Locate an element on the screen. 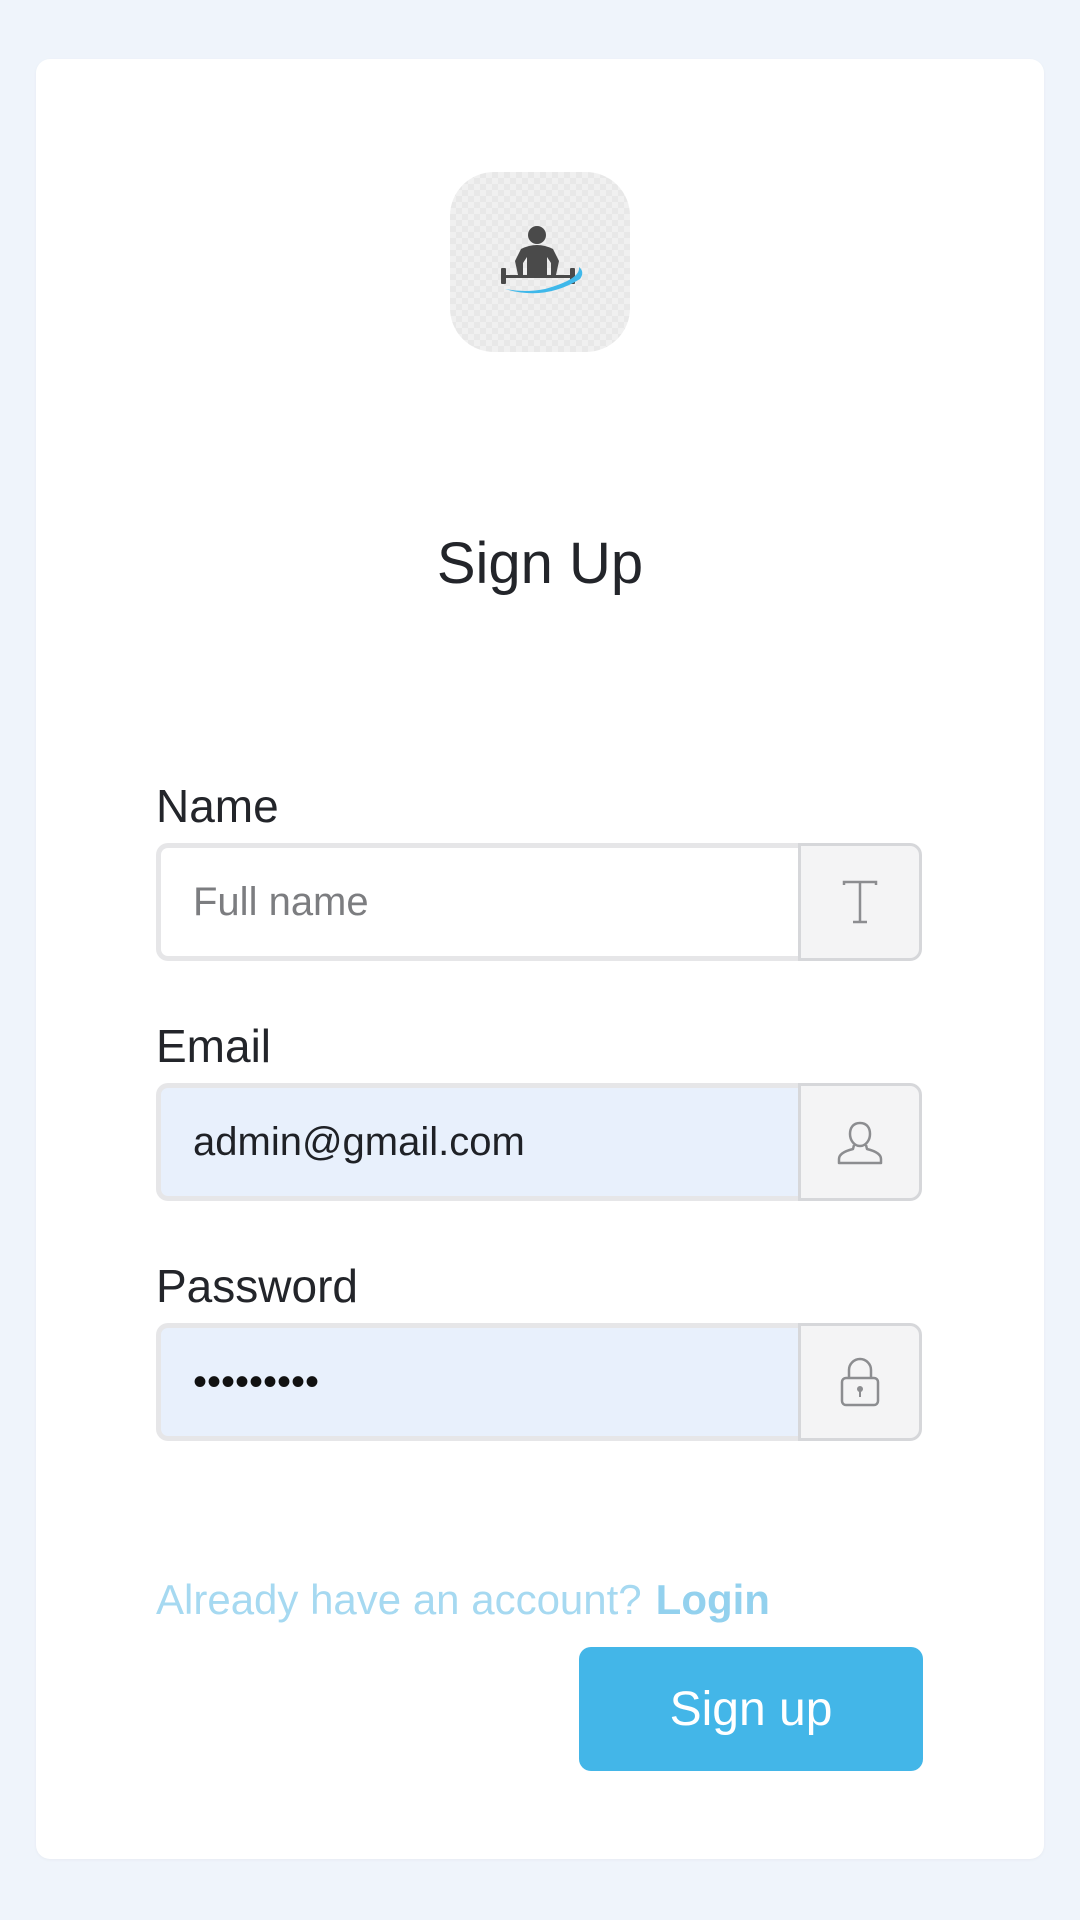  email-label: Email is located at coordinates (214, 1046).